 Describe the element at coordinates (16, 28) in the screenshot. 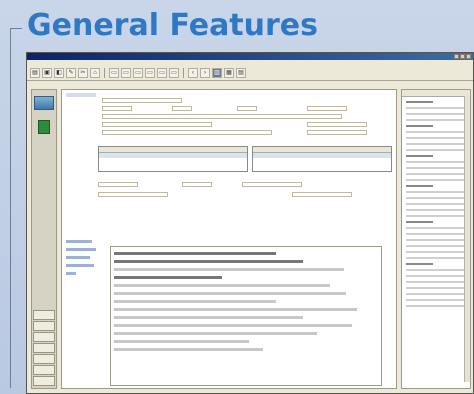

I see `bracket-line-top` at that location.